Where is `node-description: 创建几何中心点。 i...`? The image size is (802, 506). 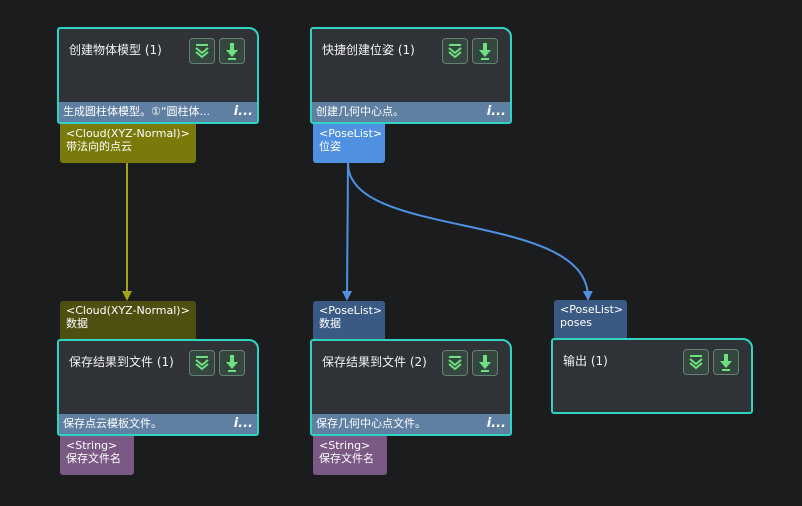 node-description: 创建几何中心点。 i... is located at coordinates (411, 112).